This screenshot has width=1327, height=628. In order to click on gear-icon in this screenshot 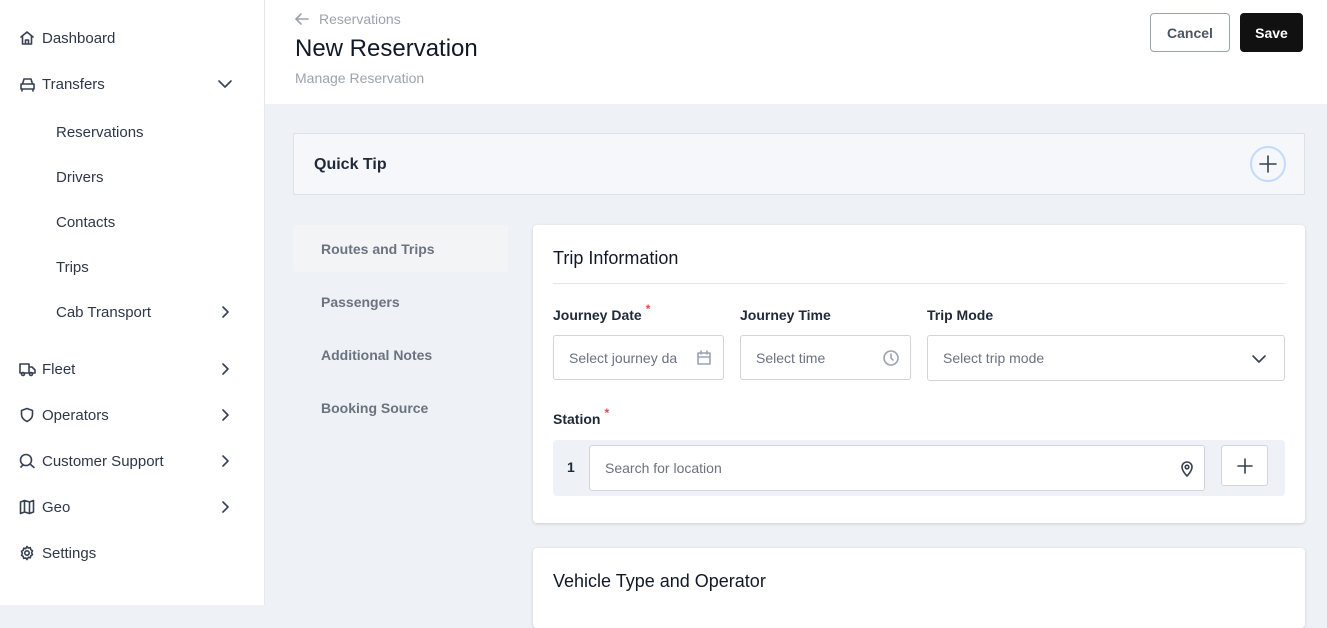, I will do `click(27, 553)`.